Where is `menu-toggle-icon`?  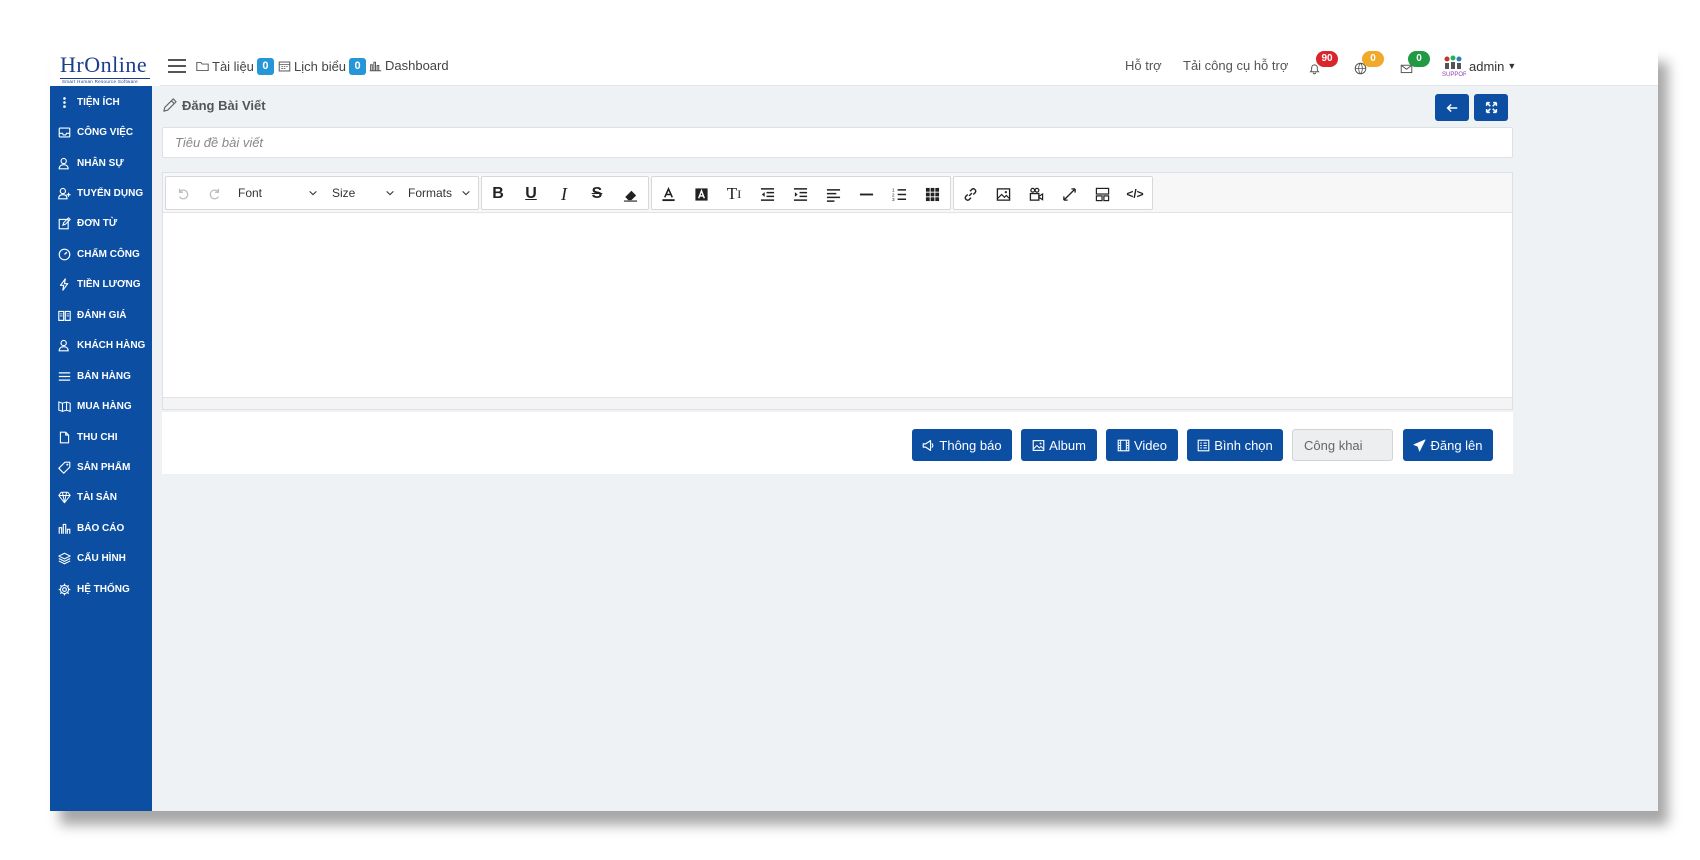 menu-toggle-icon is located at coordinates (177, 66).